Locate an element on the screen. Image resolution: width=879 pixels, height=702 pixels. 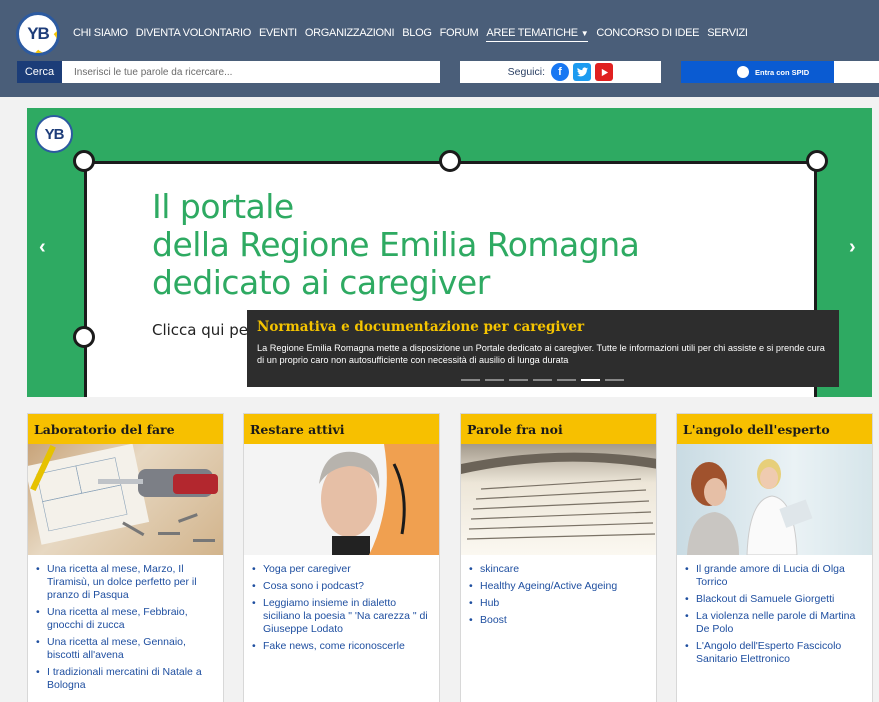
search-button: Cerca is located at coordinates (39, 72).